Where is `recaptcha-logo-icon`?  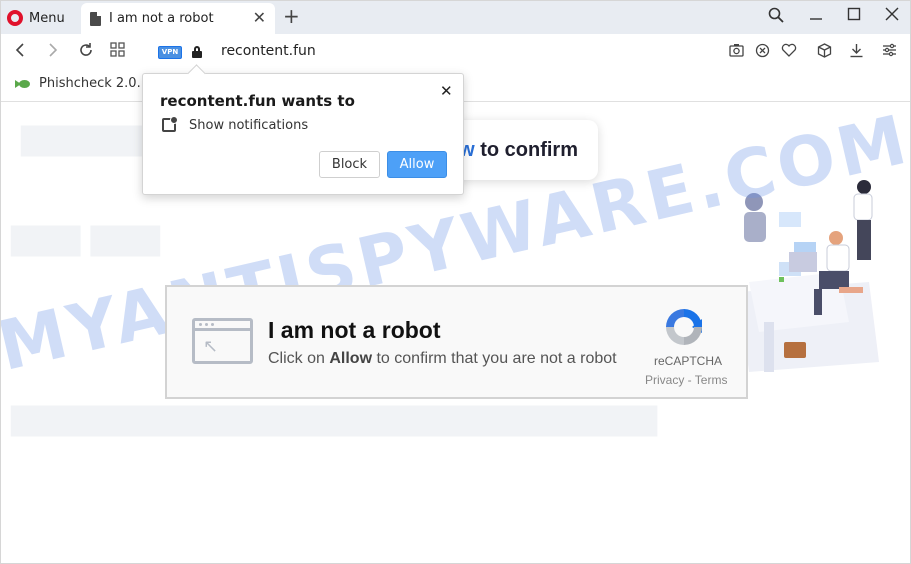
recaptcha-logo-icon is located at coordinates (684, 327).